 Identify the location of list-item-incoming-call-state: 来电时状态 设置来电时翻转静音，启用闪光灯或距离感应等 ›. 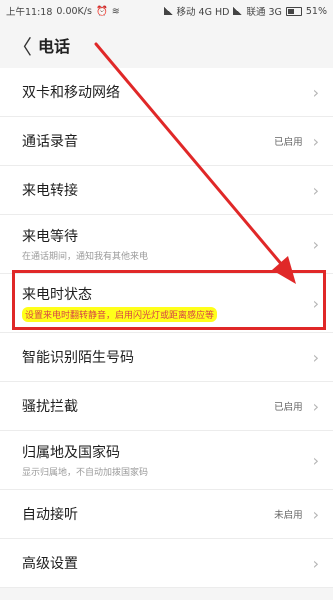
(166, 303).